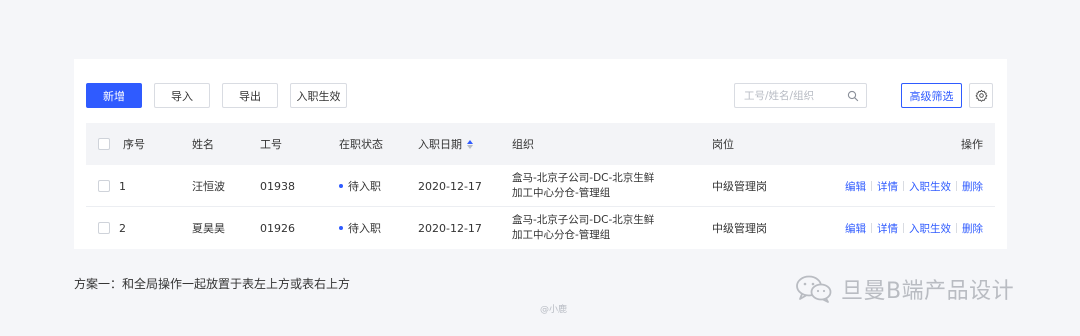 Image resolution: width=1080 pixels, height=336 pixels. What do you see at coordinates (470, 144) in the screenshot?
I see `sort-icon` at bounding box center [470, 144].